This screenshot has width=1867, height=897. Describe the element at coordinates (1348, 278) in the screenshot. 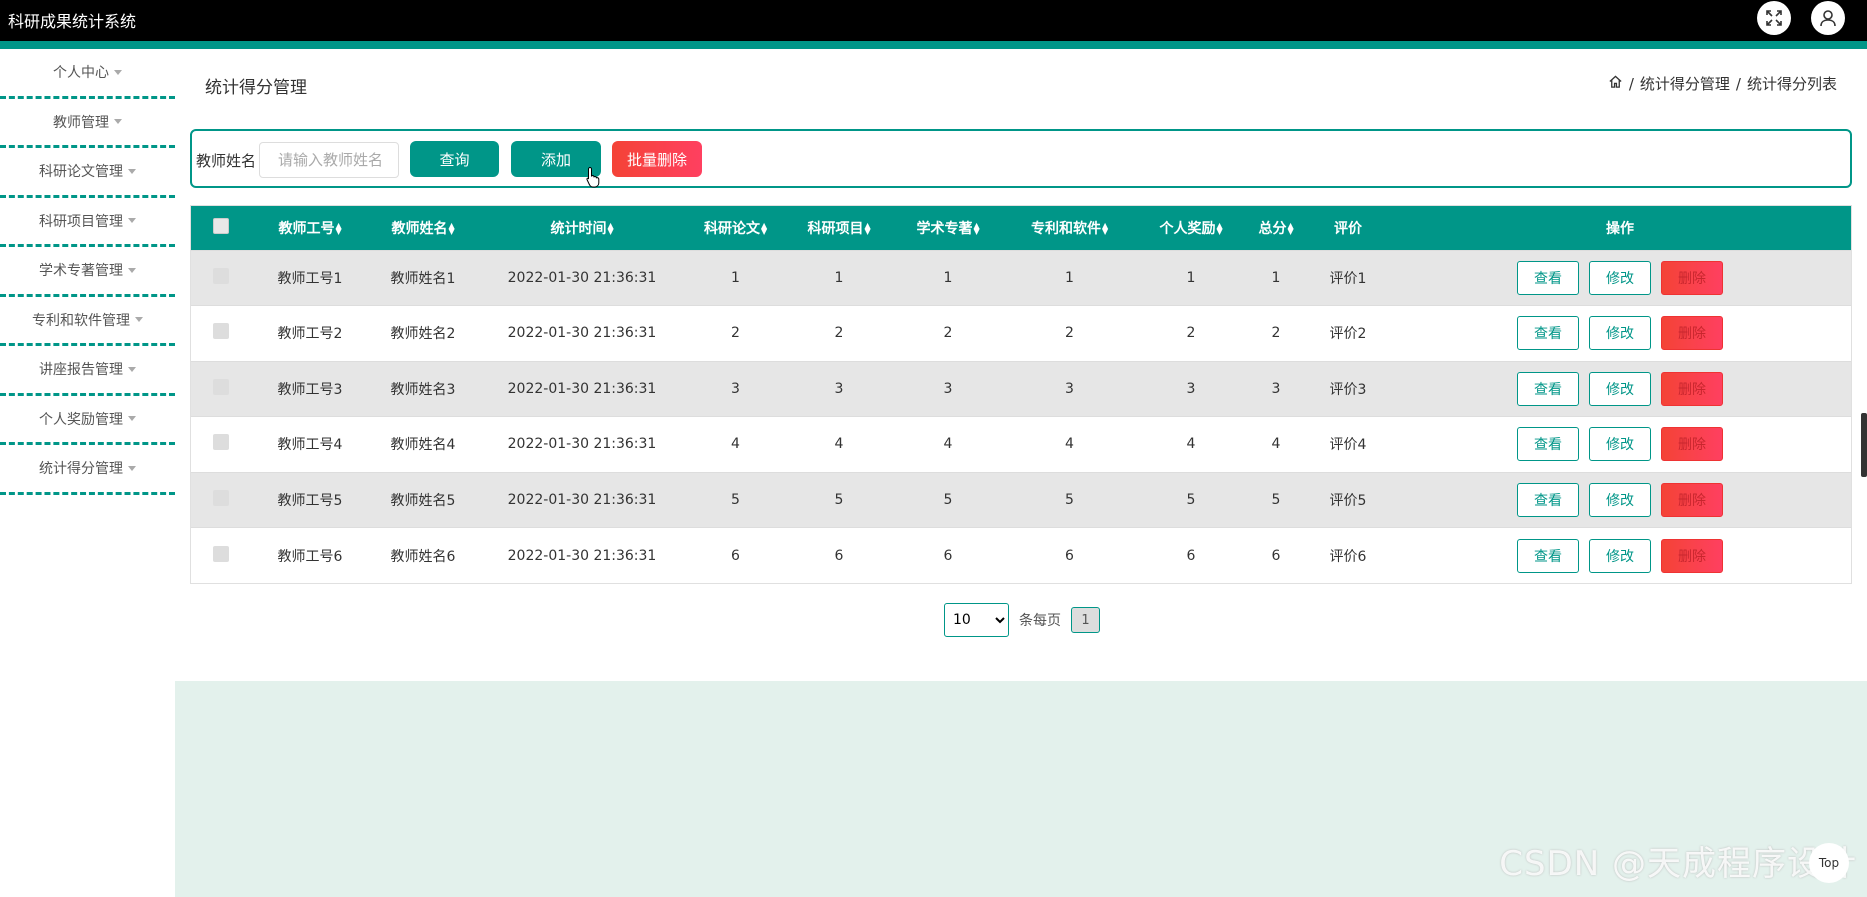

I see `table-cell: 评价1` at that location.